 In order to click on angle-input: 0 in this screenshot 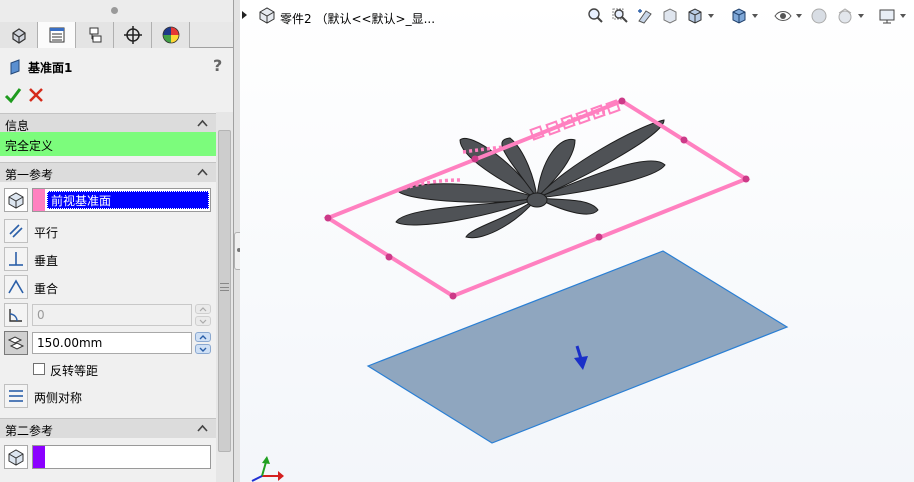, I will do `click(112, 315)`.